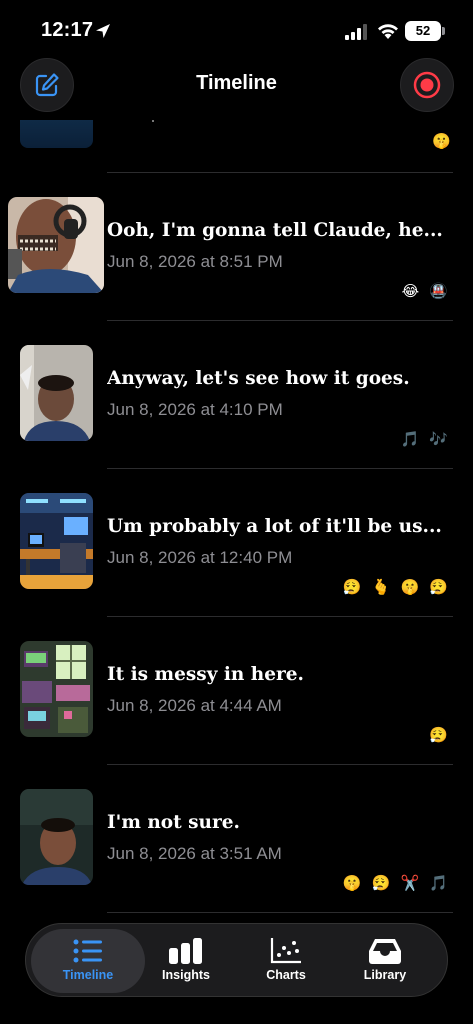 This screenshot has height=1024, width=473. I want to click on entry-emojis: 🤫 😮‍💨 ✂️ 🎵, so click(396, 883).